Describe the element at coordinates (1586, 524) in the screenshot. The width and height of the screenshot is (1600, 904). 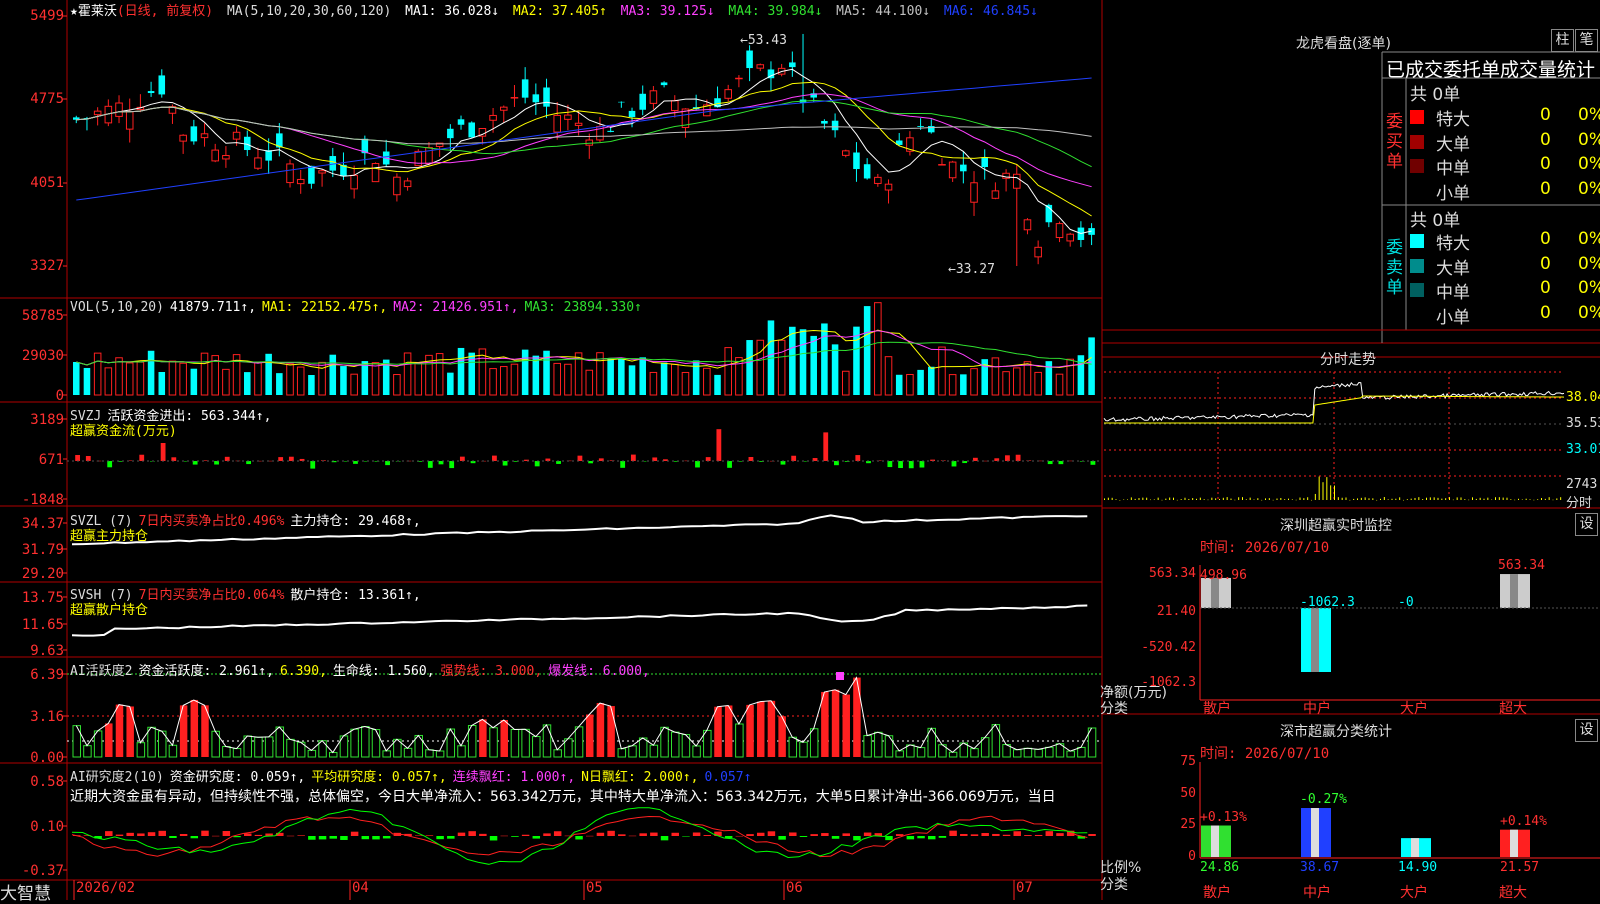
I see `sz-monitor-settings-button: 设` at that location.